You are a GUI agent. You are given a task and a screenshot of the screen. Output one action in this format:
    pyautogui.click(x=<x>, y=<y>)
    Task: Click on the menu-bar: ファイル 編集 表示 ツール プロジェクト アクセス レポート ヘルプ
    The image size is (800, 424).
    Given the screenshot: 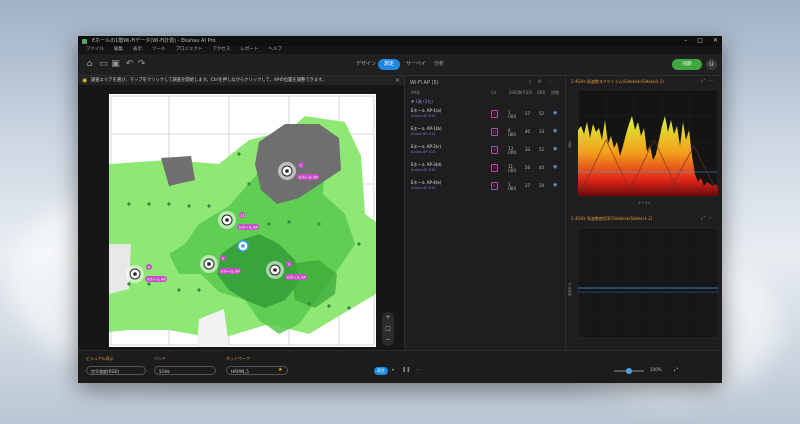 What is the action you would take?
    pyautogui.click(x=400, y=50)
    